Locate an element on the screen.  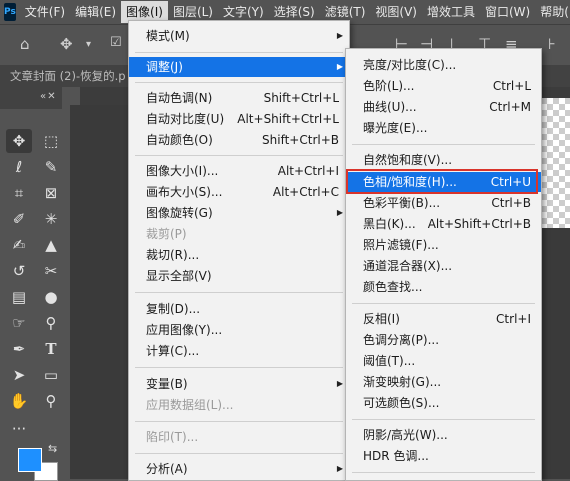
menu-item-color-balance: 色彩平衡(B)... Ctrl+B is located at coordinates (443, 203).